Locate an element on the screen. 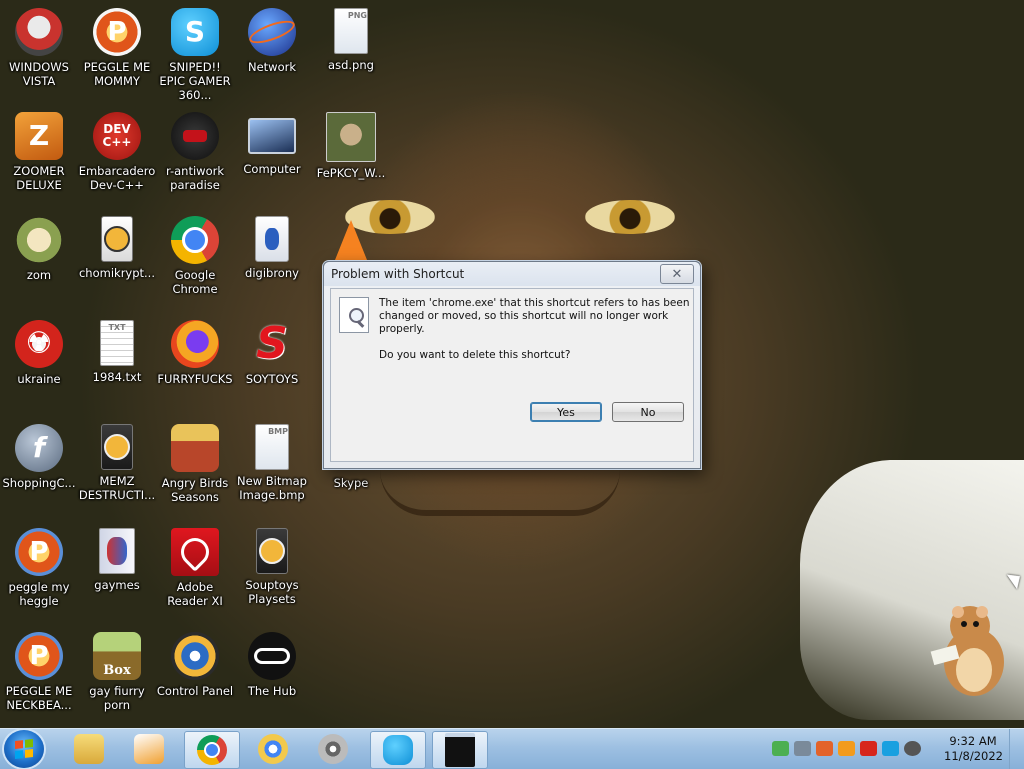  desktop-icon: WINDOWS VISTA is located at coordinates (40, 50).